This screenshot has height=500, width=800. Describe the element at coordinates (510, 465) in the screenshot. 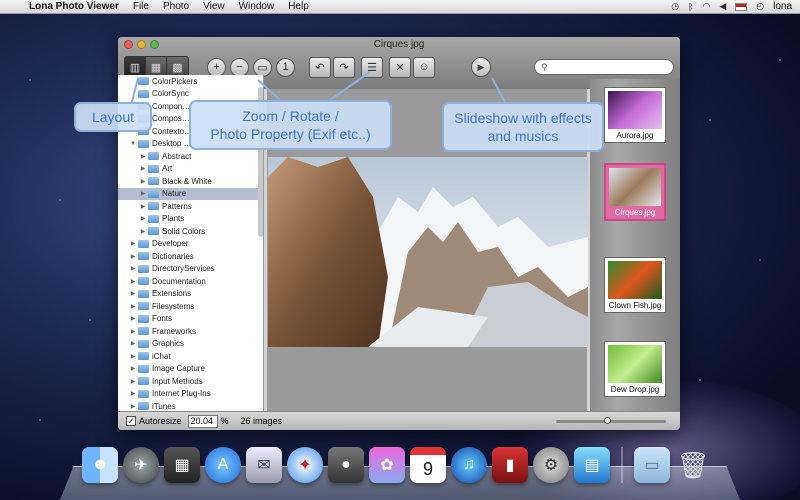

I see `photo-booth-icon: ▮` at that location.